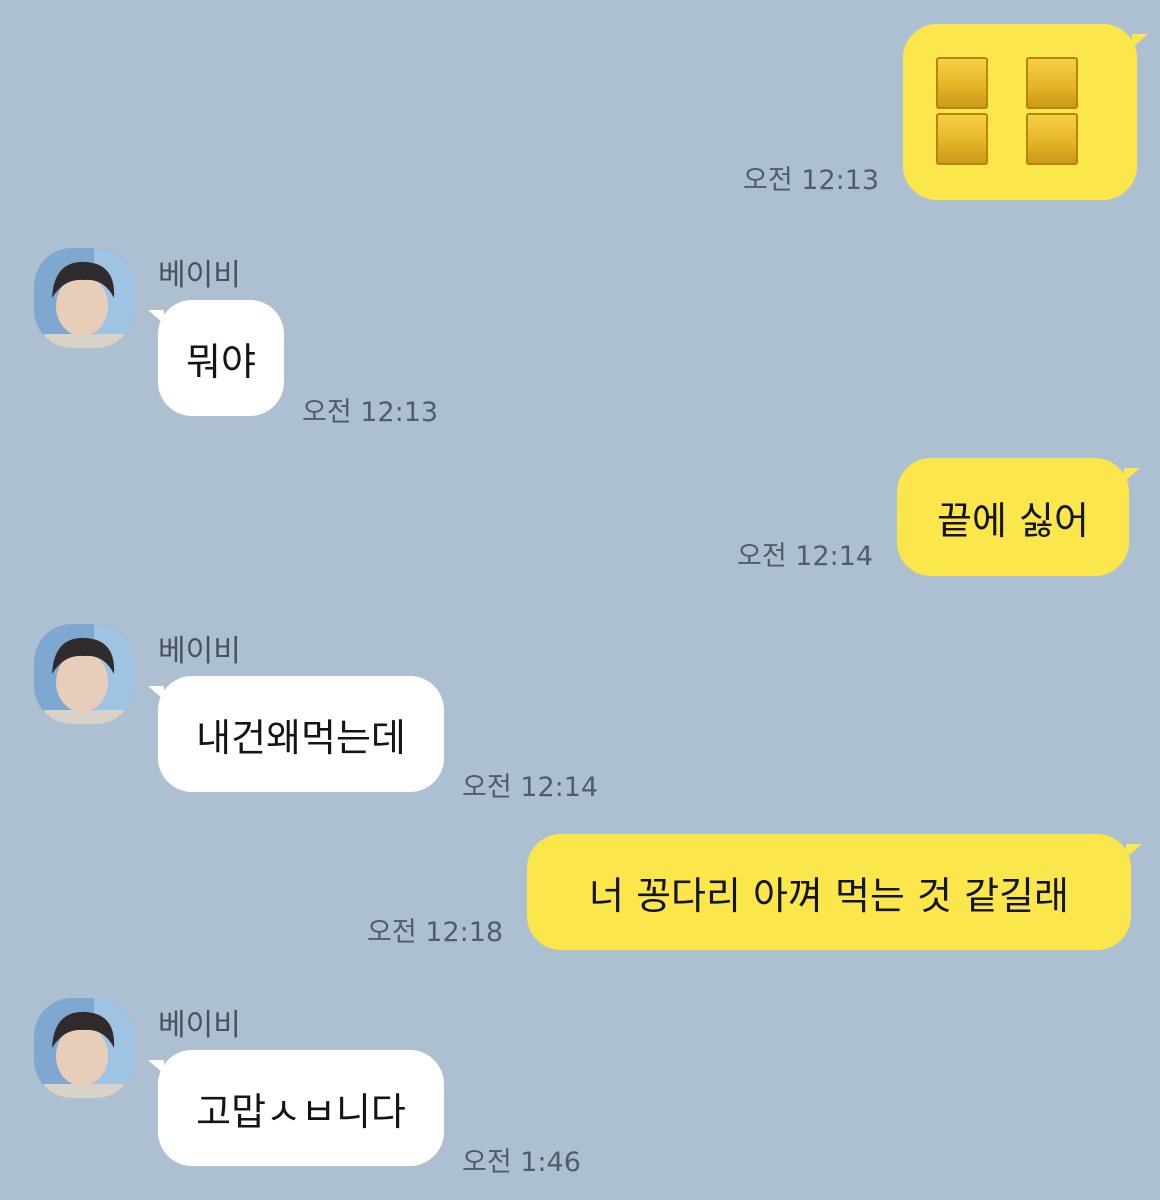 The width and height of the screenshot is (1160, 1200). I want to click on message-time: 오전 12:18, so click(435, 932).